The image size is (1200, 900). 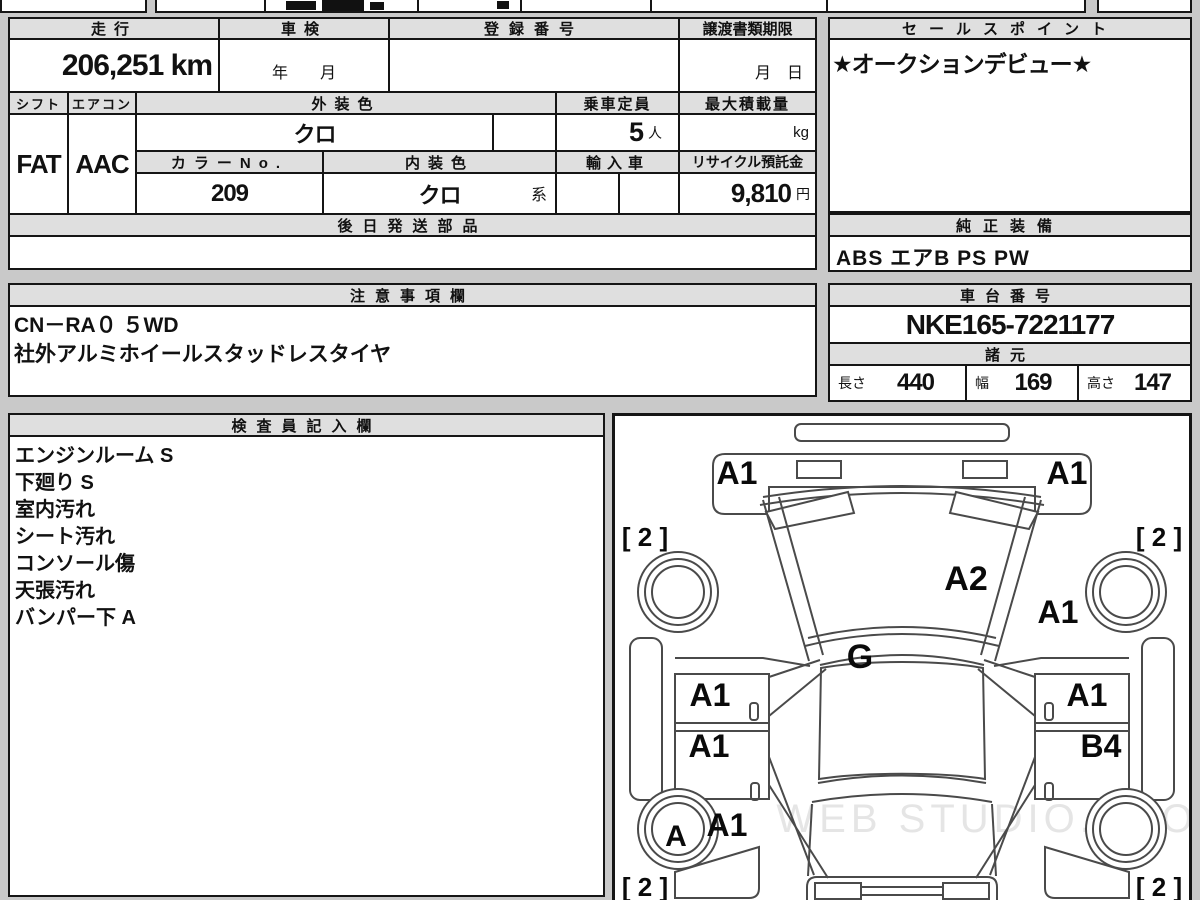 What do you see at coordinates (645, 537) in the screenshot?
I see `corner-label-front-left: [ 2 ]` at bounding box center [645, 537].